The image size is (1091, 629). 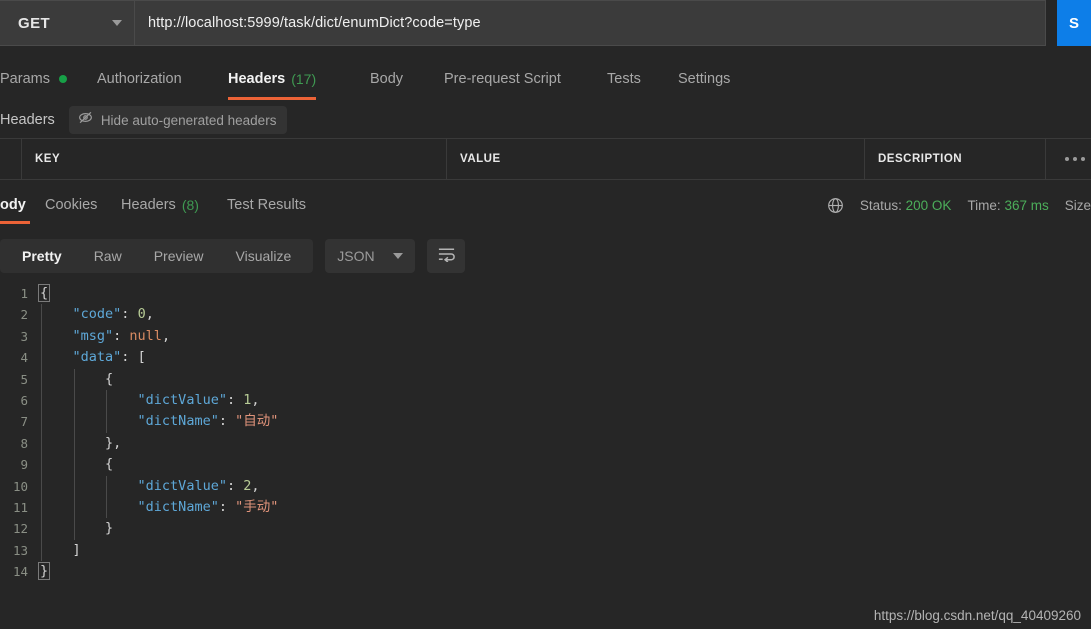 What do you see at coordinates (76, 464) in the screenshot?
I see `code-line-text: {` at bounding box center [76, 464].